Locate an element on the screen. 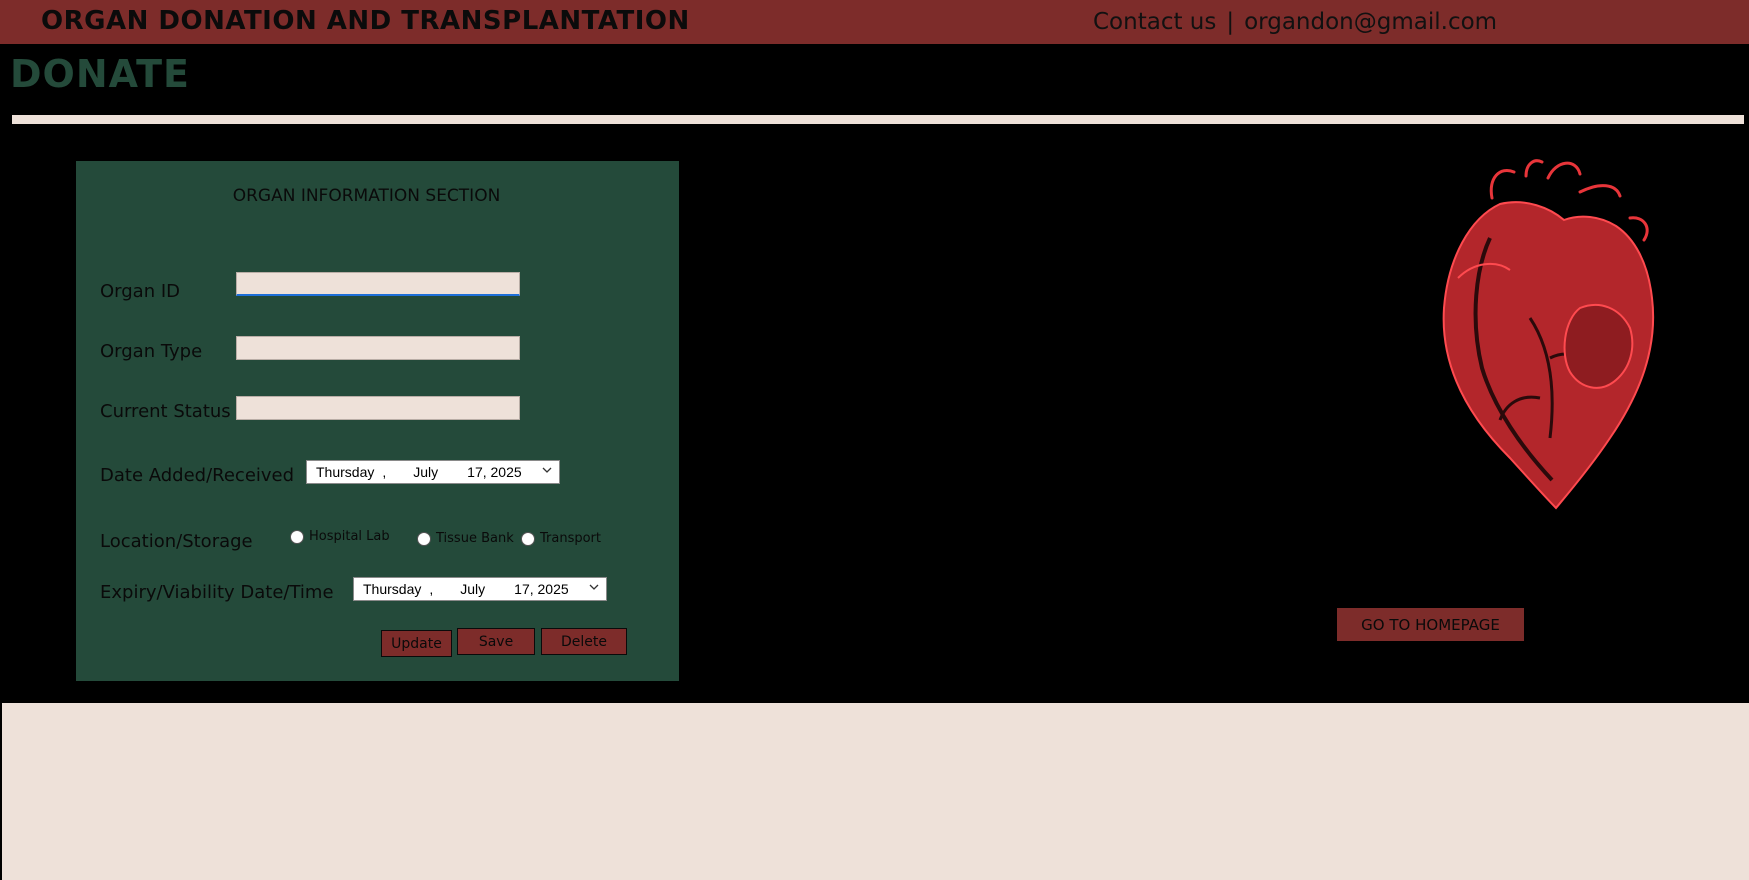  date-added-label: Date Added/Received is located at coordinates (197, 475).